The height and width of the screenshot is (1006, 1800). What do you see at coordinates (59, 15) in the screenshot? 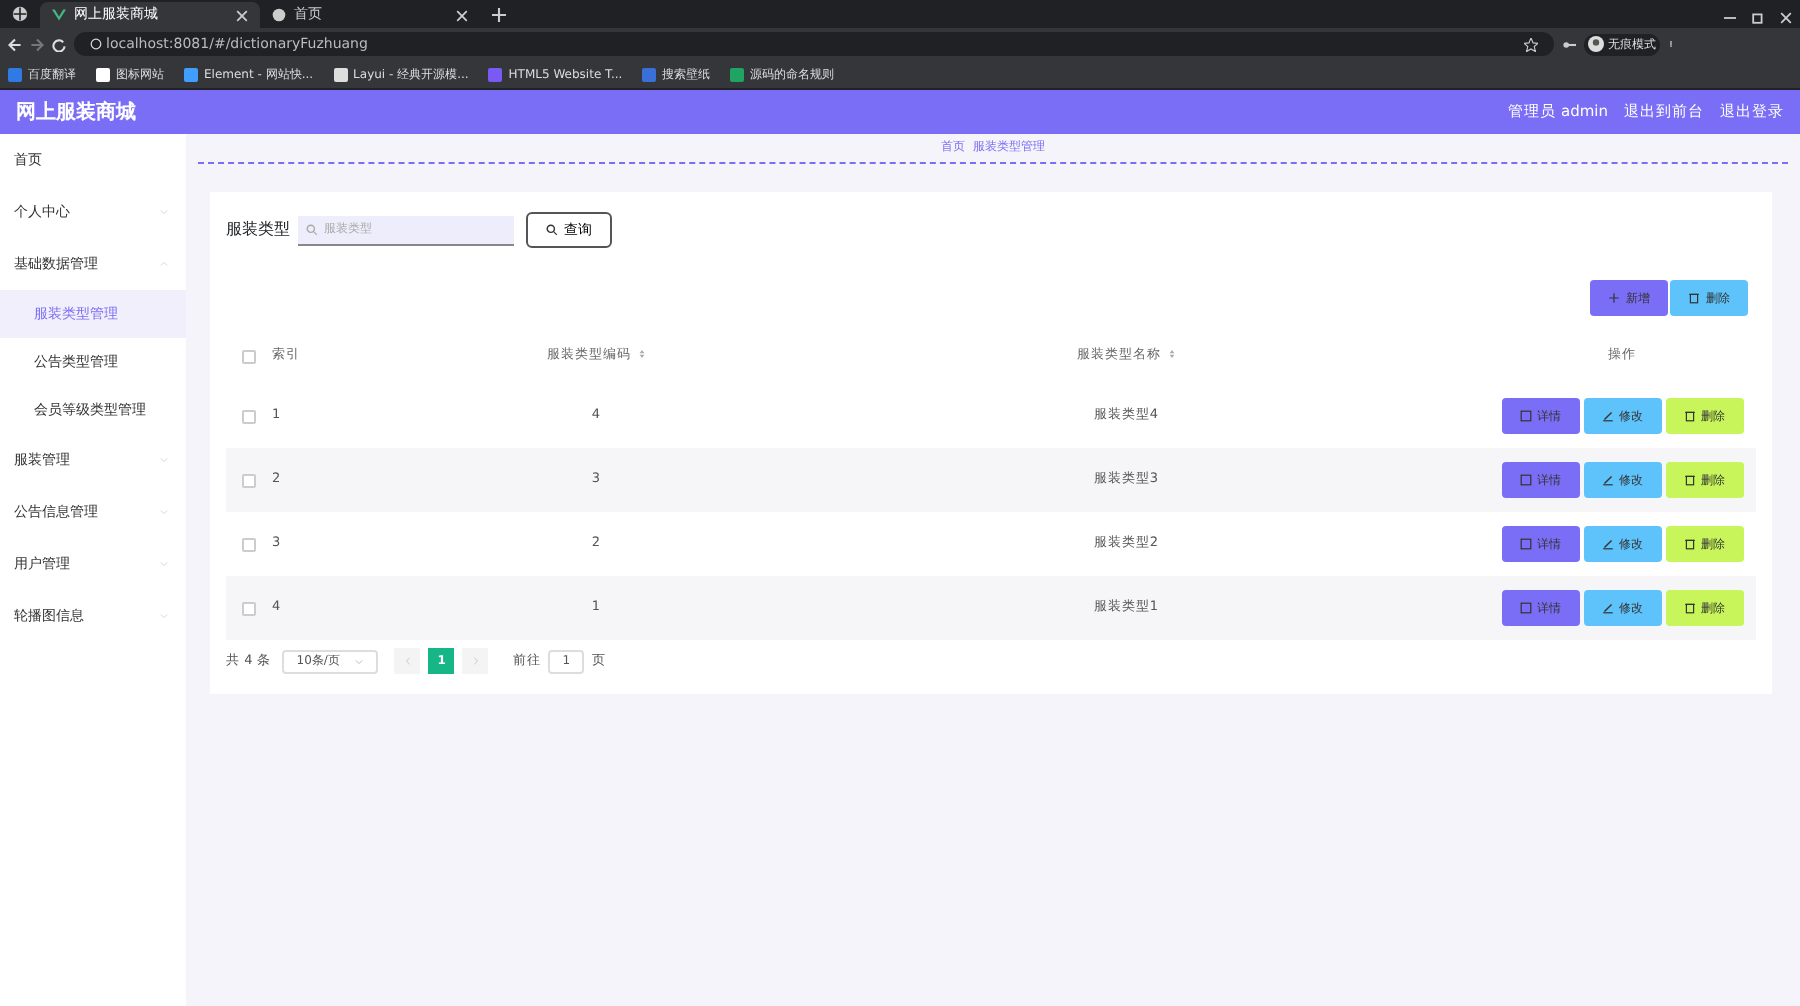
I see `v-logo-icon` at bounding box center [59, 15].